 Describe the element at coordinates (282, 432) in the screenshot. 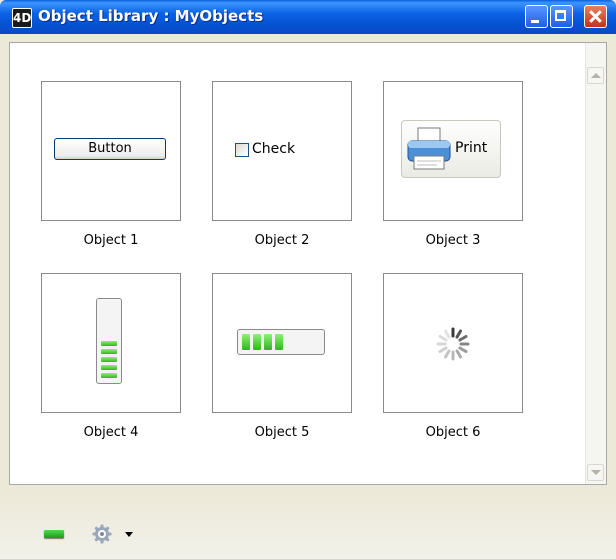

I see `object-label-5: Object 5` at that location.